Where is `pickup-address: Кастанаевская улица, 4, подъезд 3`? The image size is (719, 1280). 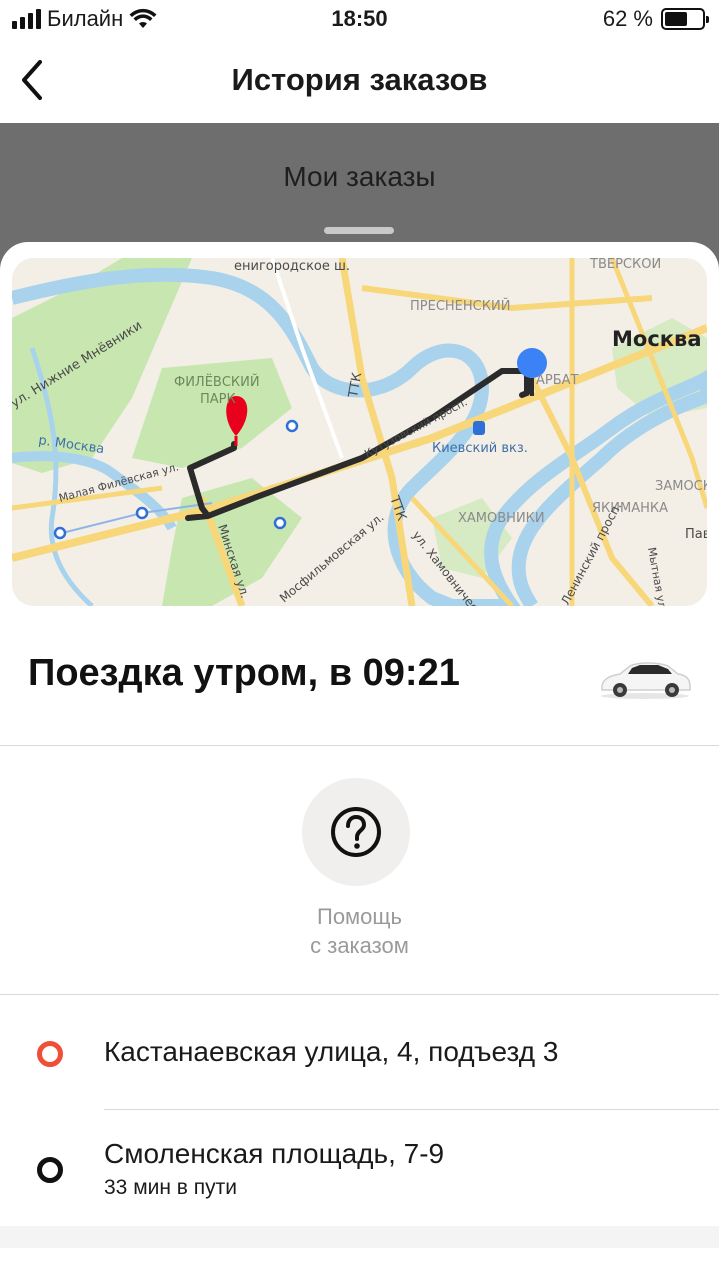
pickup-address: Кастанаевская улица, 4, подъезд 3 is located at coordinates (331, 1051).